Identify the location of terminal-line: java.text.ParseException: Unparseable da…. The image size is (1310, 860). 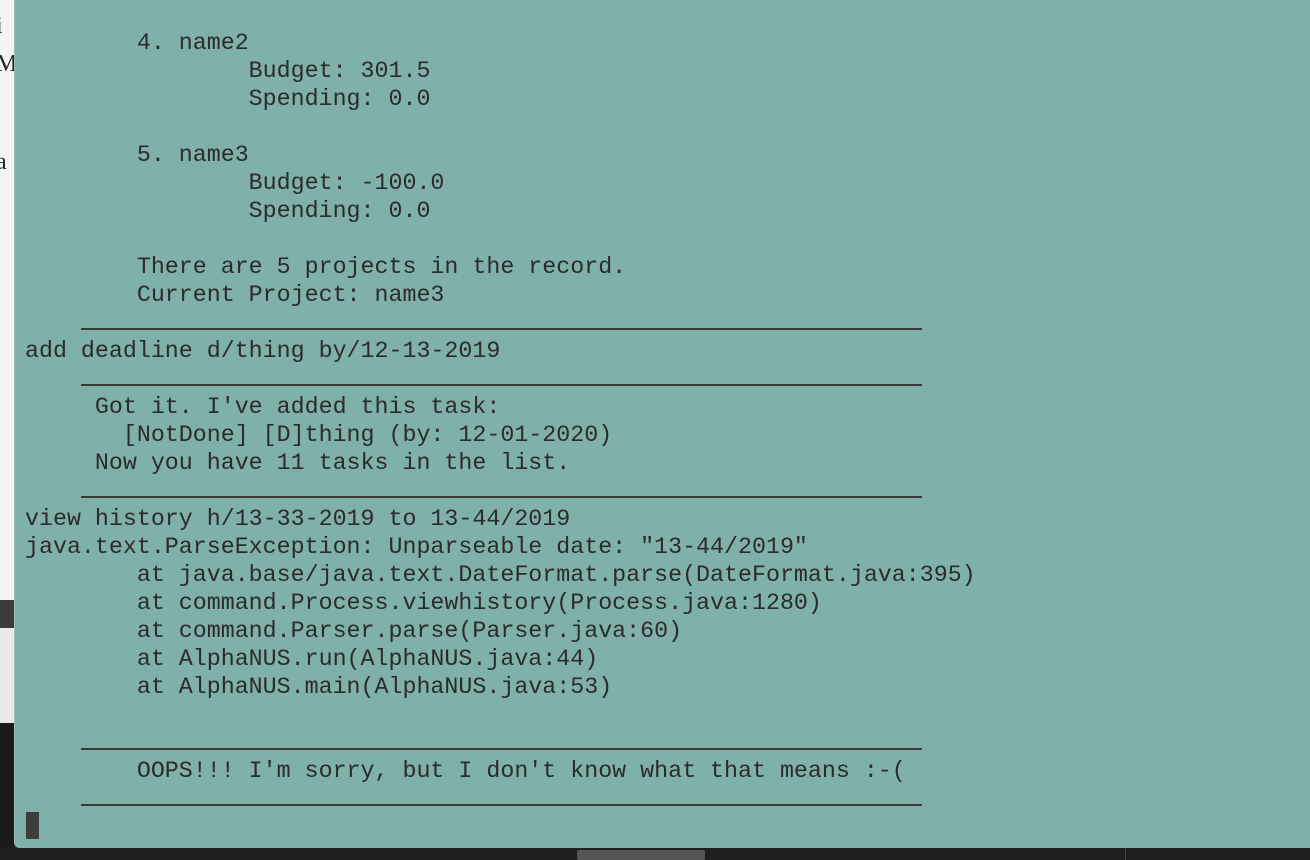
(416, 547).